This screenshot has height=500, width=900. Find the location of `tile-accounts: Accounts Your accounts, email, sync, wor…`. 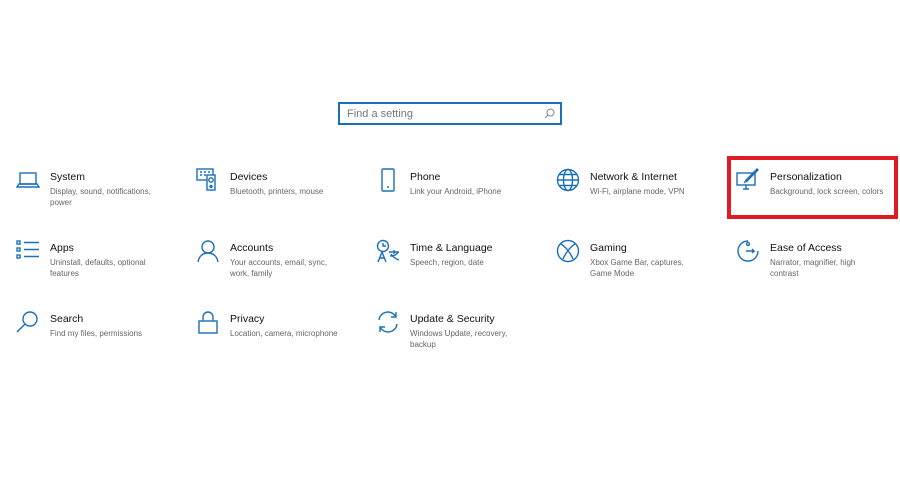

tile-accounts: Accounts Your accounts, email, sync, wor… is located at coordinates (281, 269).